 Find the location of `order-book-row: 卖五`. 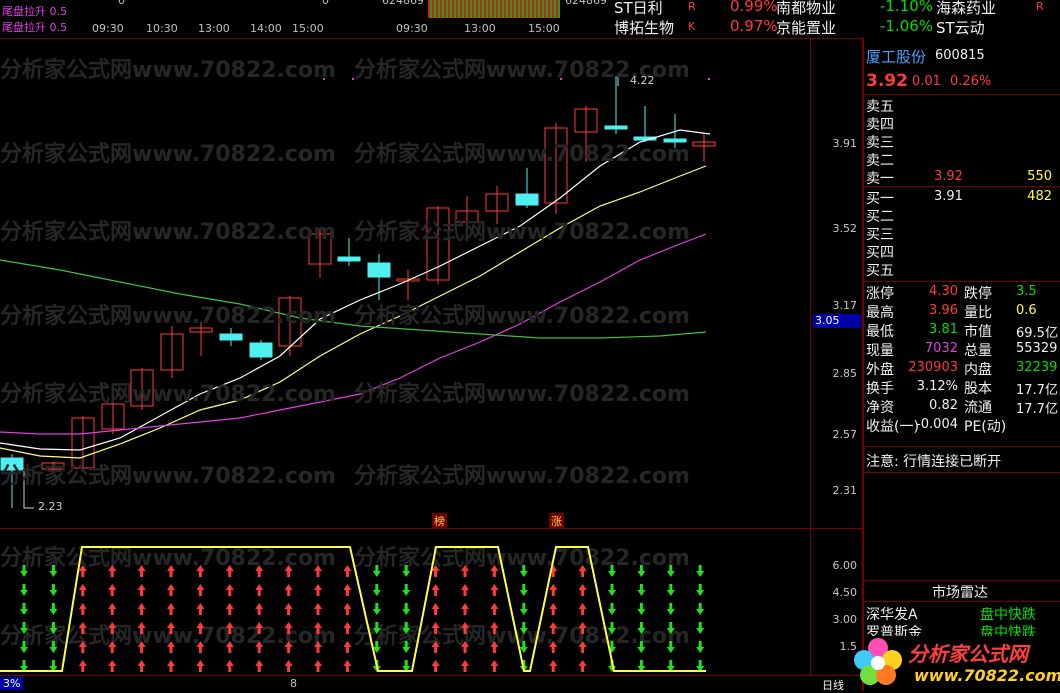

order-book-row: 卖五 is located at coordinates (961, 105).